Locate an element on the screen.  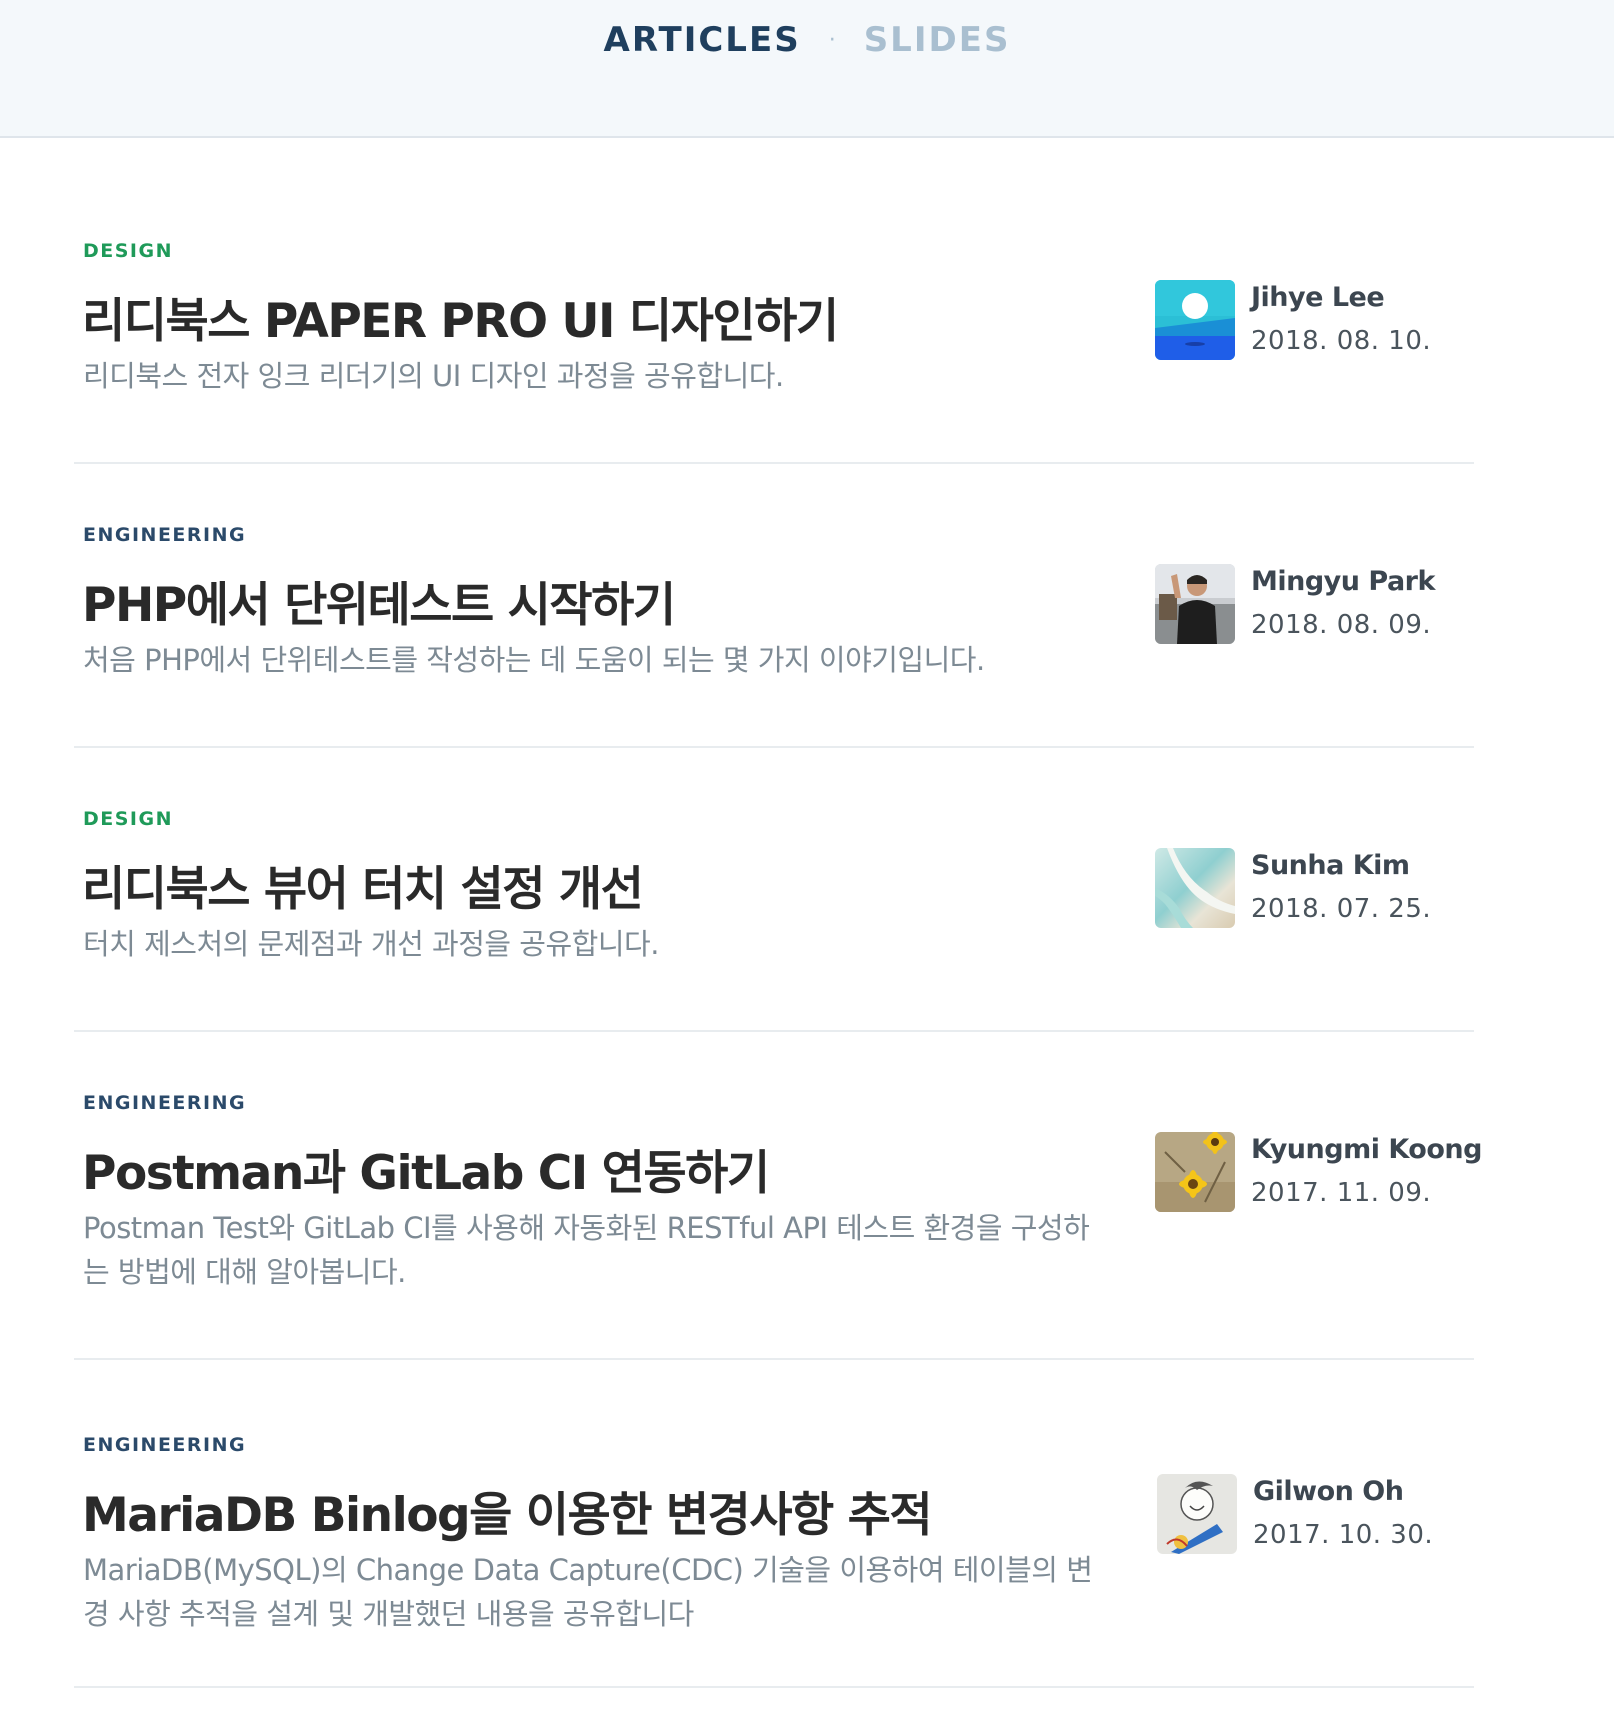
person-photo-avatar-icon is located at coordinates (1195, 604).